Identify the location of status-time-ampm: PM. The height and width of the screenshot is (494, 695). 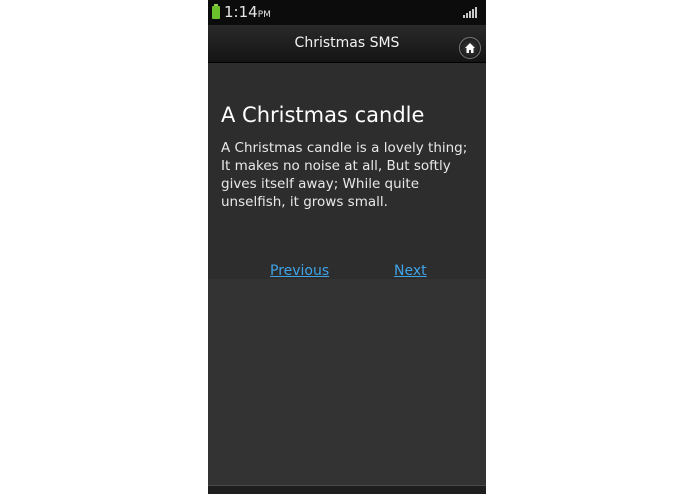
(264, 15).